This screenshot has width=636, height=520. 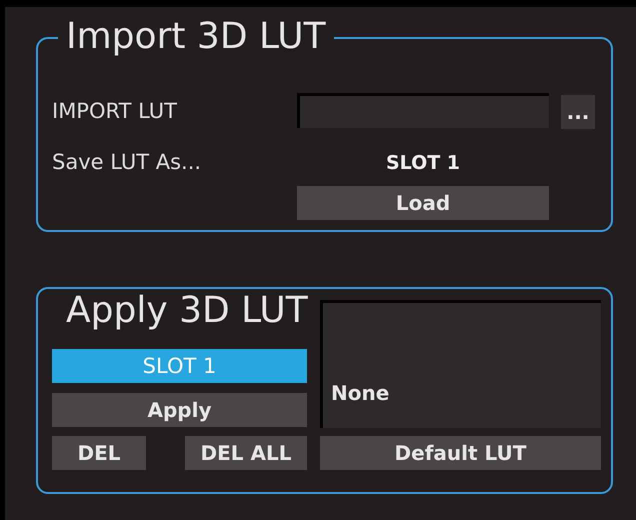 What do you see at coordinates (423, 110) in the screenshot?
I see `input-field` at bounding box center [423, 110].